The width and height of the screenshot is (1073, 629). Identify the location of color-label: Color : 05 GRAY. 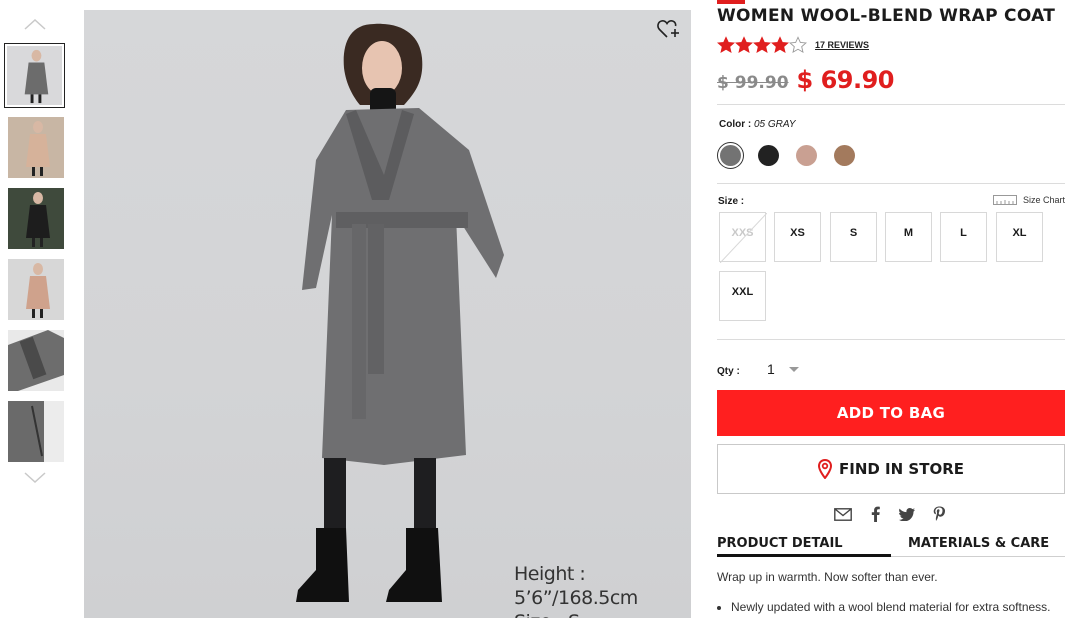
(757, 124).